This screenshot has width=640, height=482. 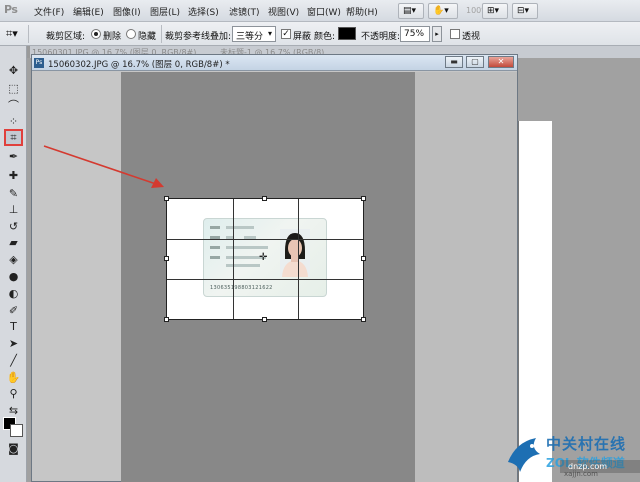 I want to click on watermark-url-bar: dnzp.com, so click(x=600, y=466).